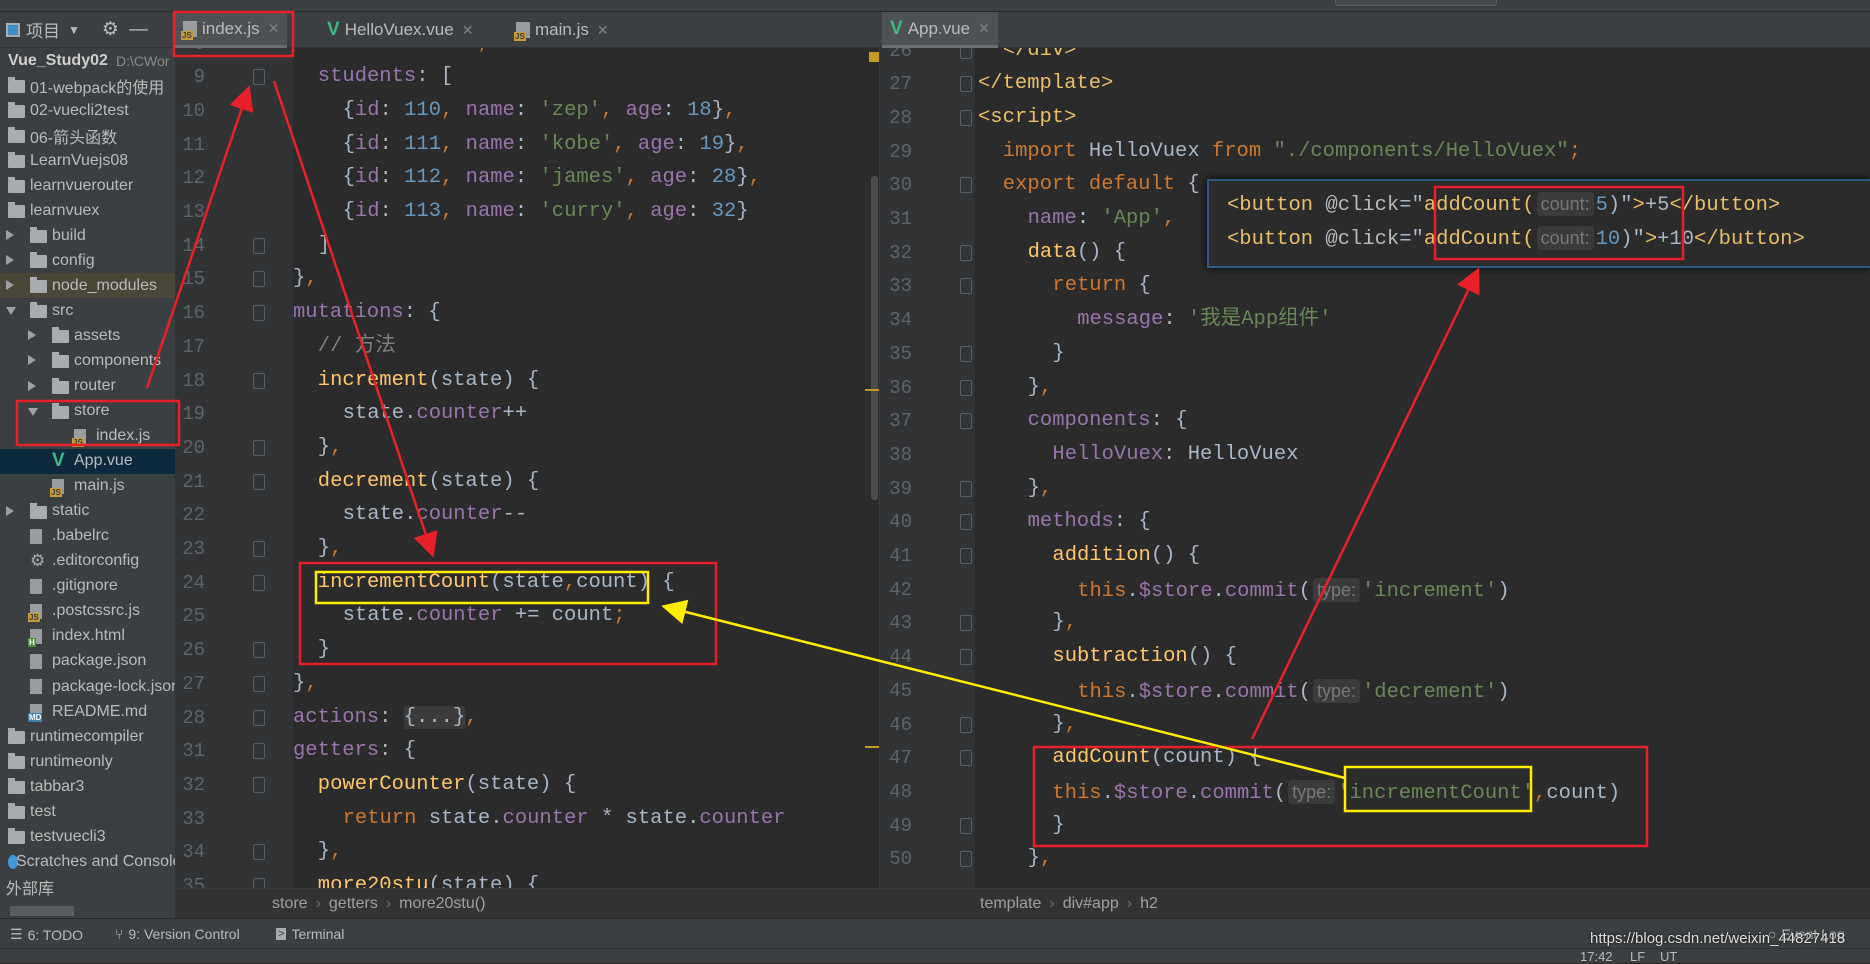  What do you see at coordinates (874, 57) in the screenshot?
I see `warning-marker` at bounding box center [874, 57].